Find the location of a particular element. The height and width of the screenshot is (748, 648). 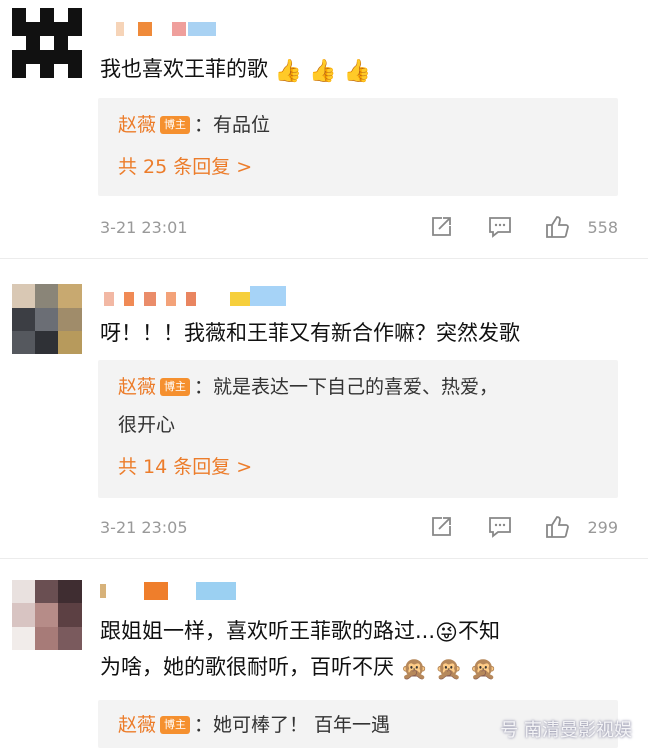

comment-footer: 3-21 23:05 299 is located at coordinates (365, 527).